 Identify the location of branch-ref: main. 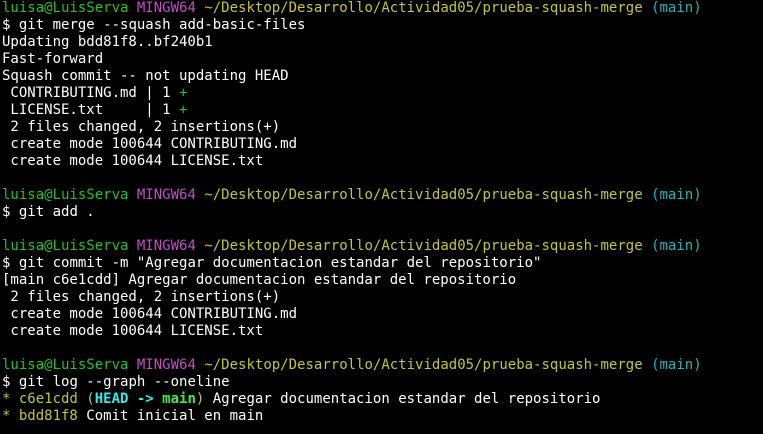
(179, 399).